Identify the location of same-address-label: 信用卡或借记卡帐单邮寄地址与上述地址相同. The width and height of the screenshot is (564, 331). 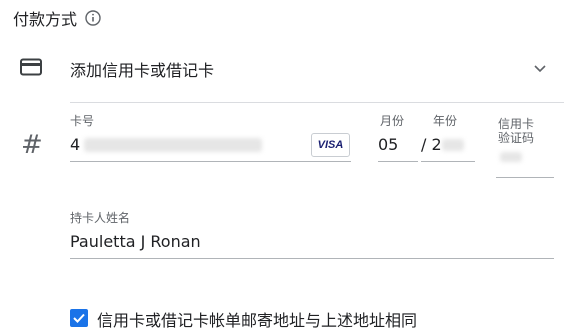
(257, 319).